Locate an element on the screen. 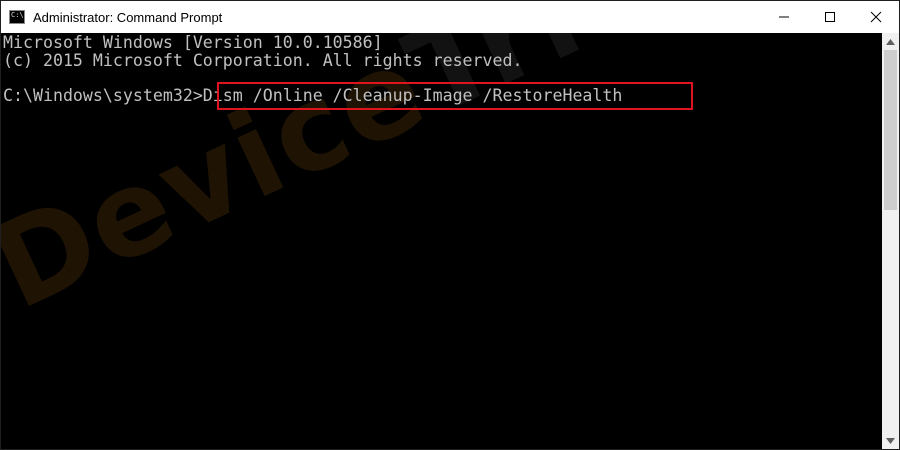 The height and width of the screenshot is (450, 900). app-icon-glyph: C:\ is located at coordinates (17, 15).